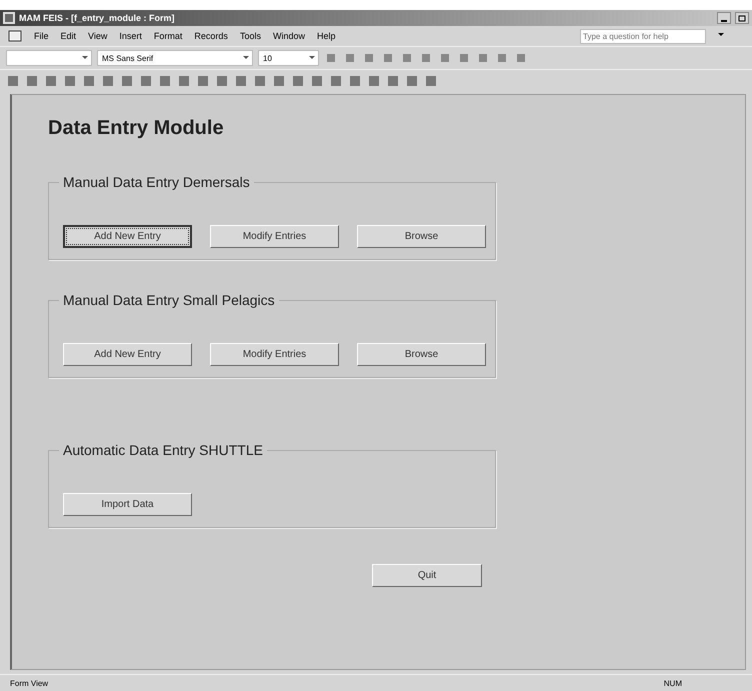 This screenshot has width=752, height=691. What do you see at coordinates (97, 18) in the screenshot?
I see `window-title: MAM FEIS - [f_entry_module : Form]` at bounding box center [97, 18].